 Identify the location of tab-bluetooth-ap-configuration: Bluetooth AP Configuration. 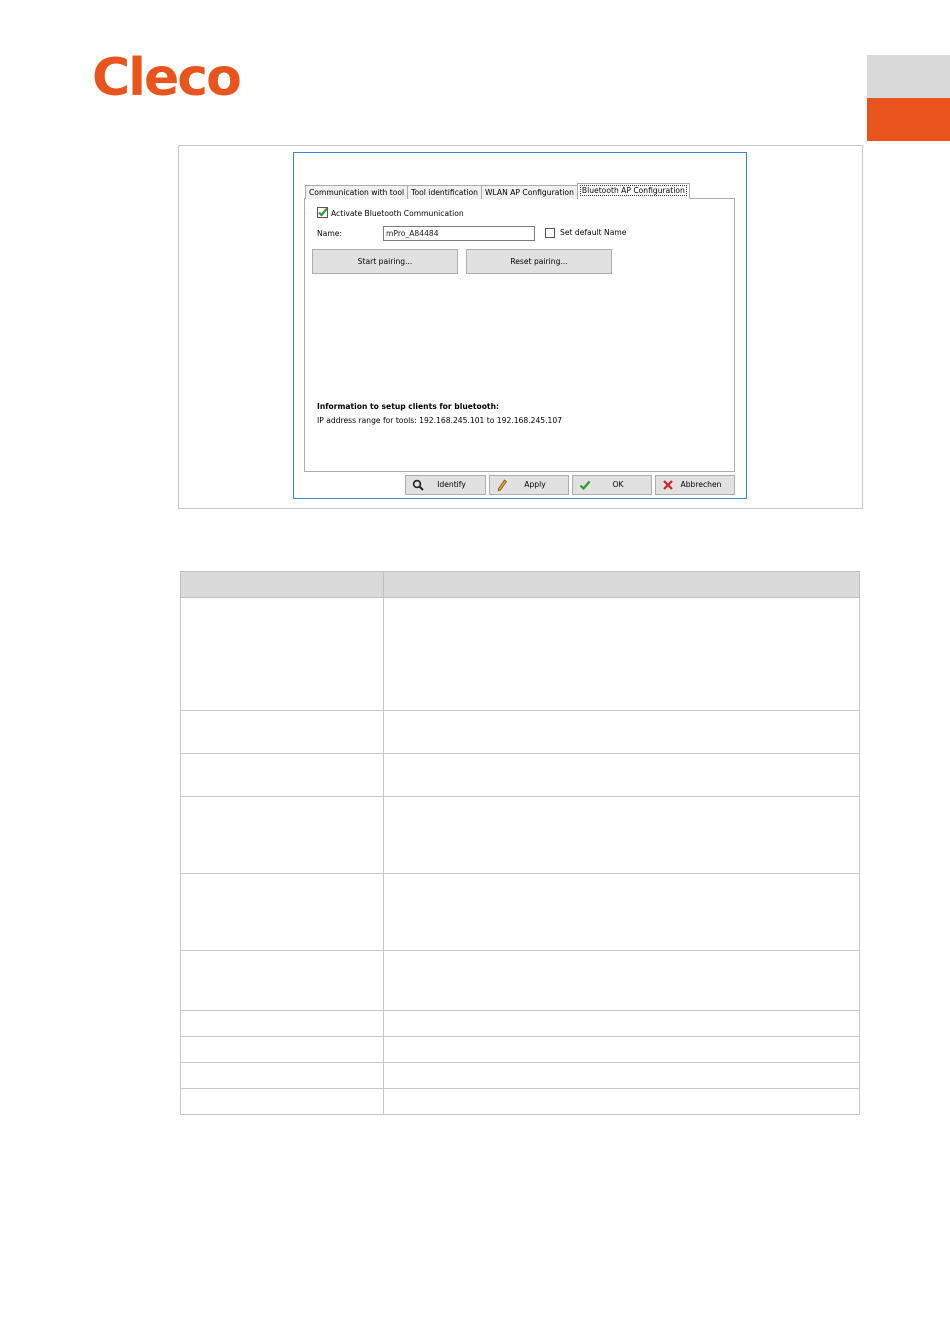
(633, 191).